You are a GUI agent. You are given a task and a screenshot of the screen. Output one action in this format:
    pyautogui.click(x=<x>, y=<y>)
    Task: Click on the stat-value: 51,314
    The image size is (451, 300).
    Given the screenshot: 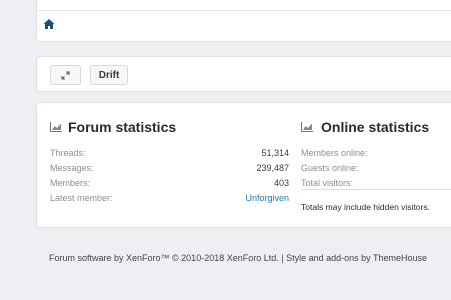 What is the action you would take?
    pyautogui.click(x=275, y=153)
    